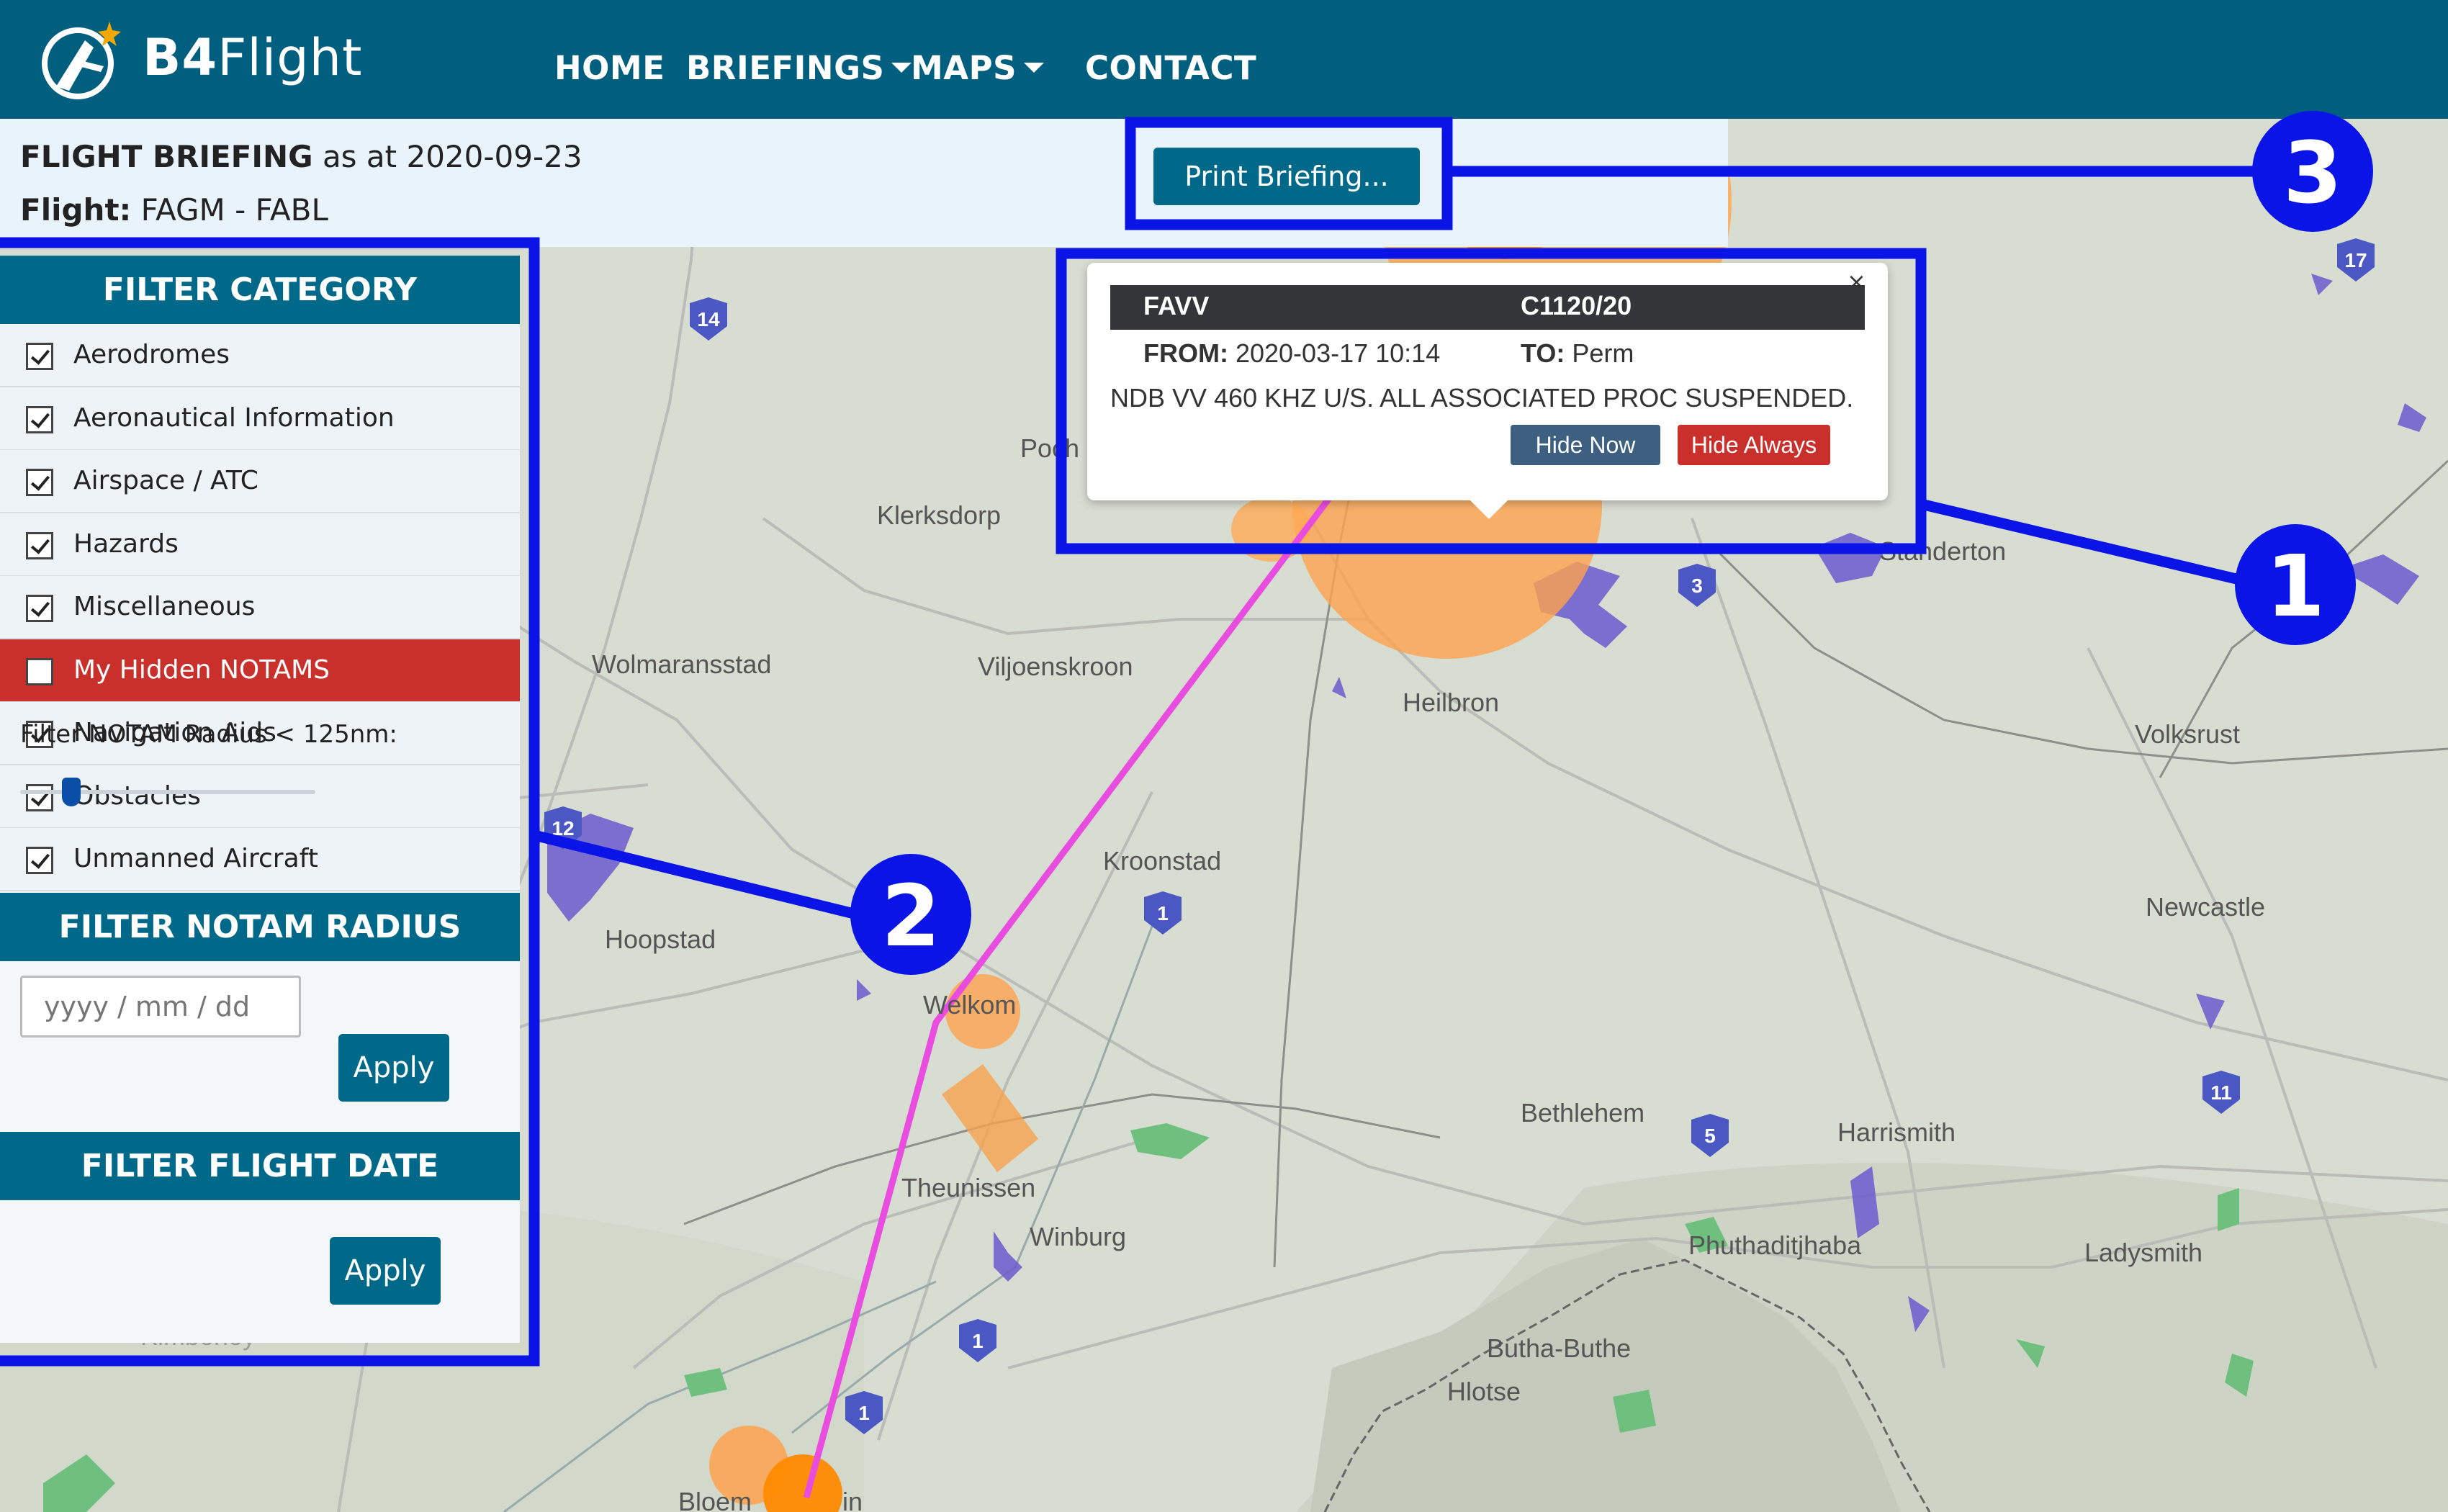 This screenshot has height=1512, width=2448. Describe the element at coordinates (1710, 1136) in the screenshot. I see `route-shield-number: 5` at that location.